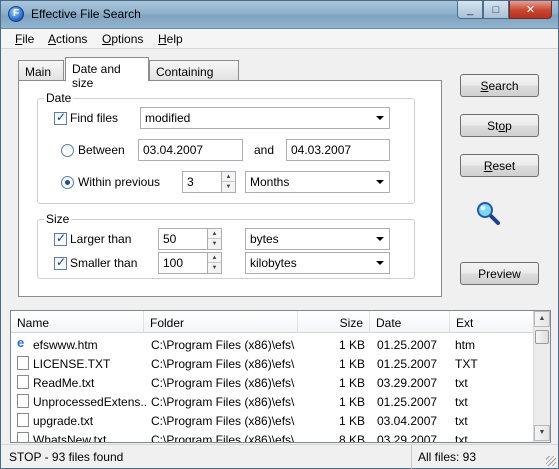 The width and height of the screenshot is (559, 469). Describe the element at coordinates (60, 238) in the screenshot. I see `larger-than-checkbox` at that location.